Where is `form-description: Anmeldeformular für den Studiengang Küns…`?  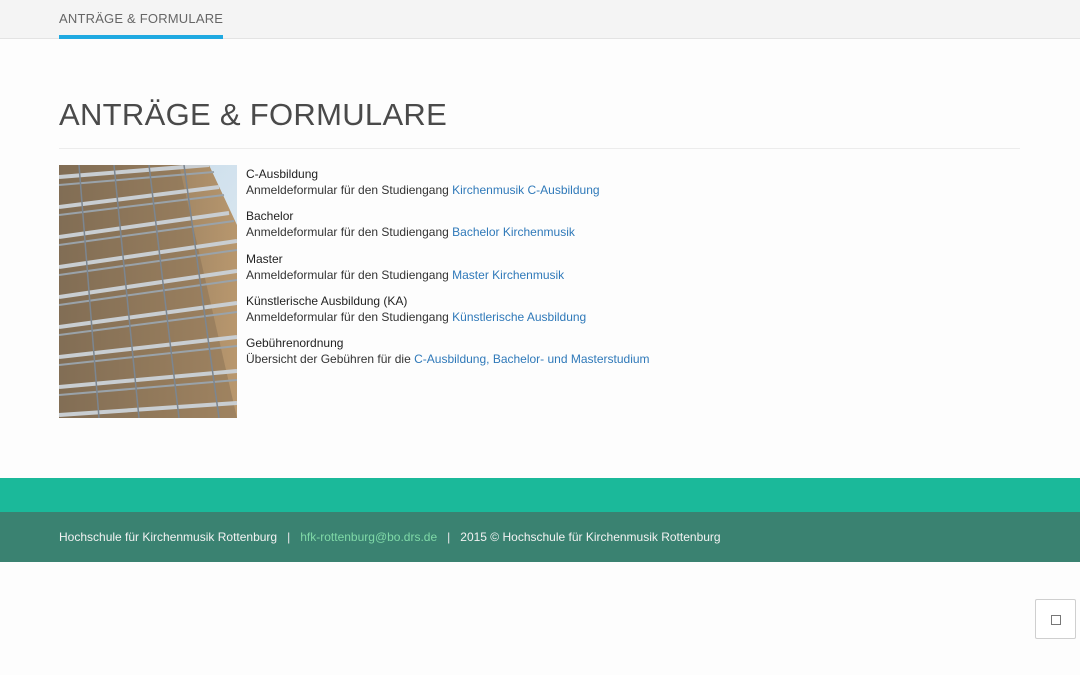
form-description: Anmeldeformular für den Studiengang Küns… is located at coordinates (416, 316).